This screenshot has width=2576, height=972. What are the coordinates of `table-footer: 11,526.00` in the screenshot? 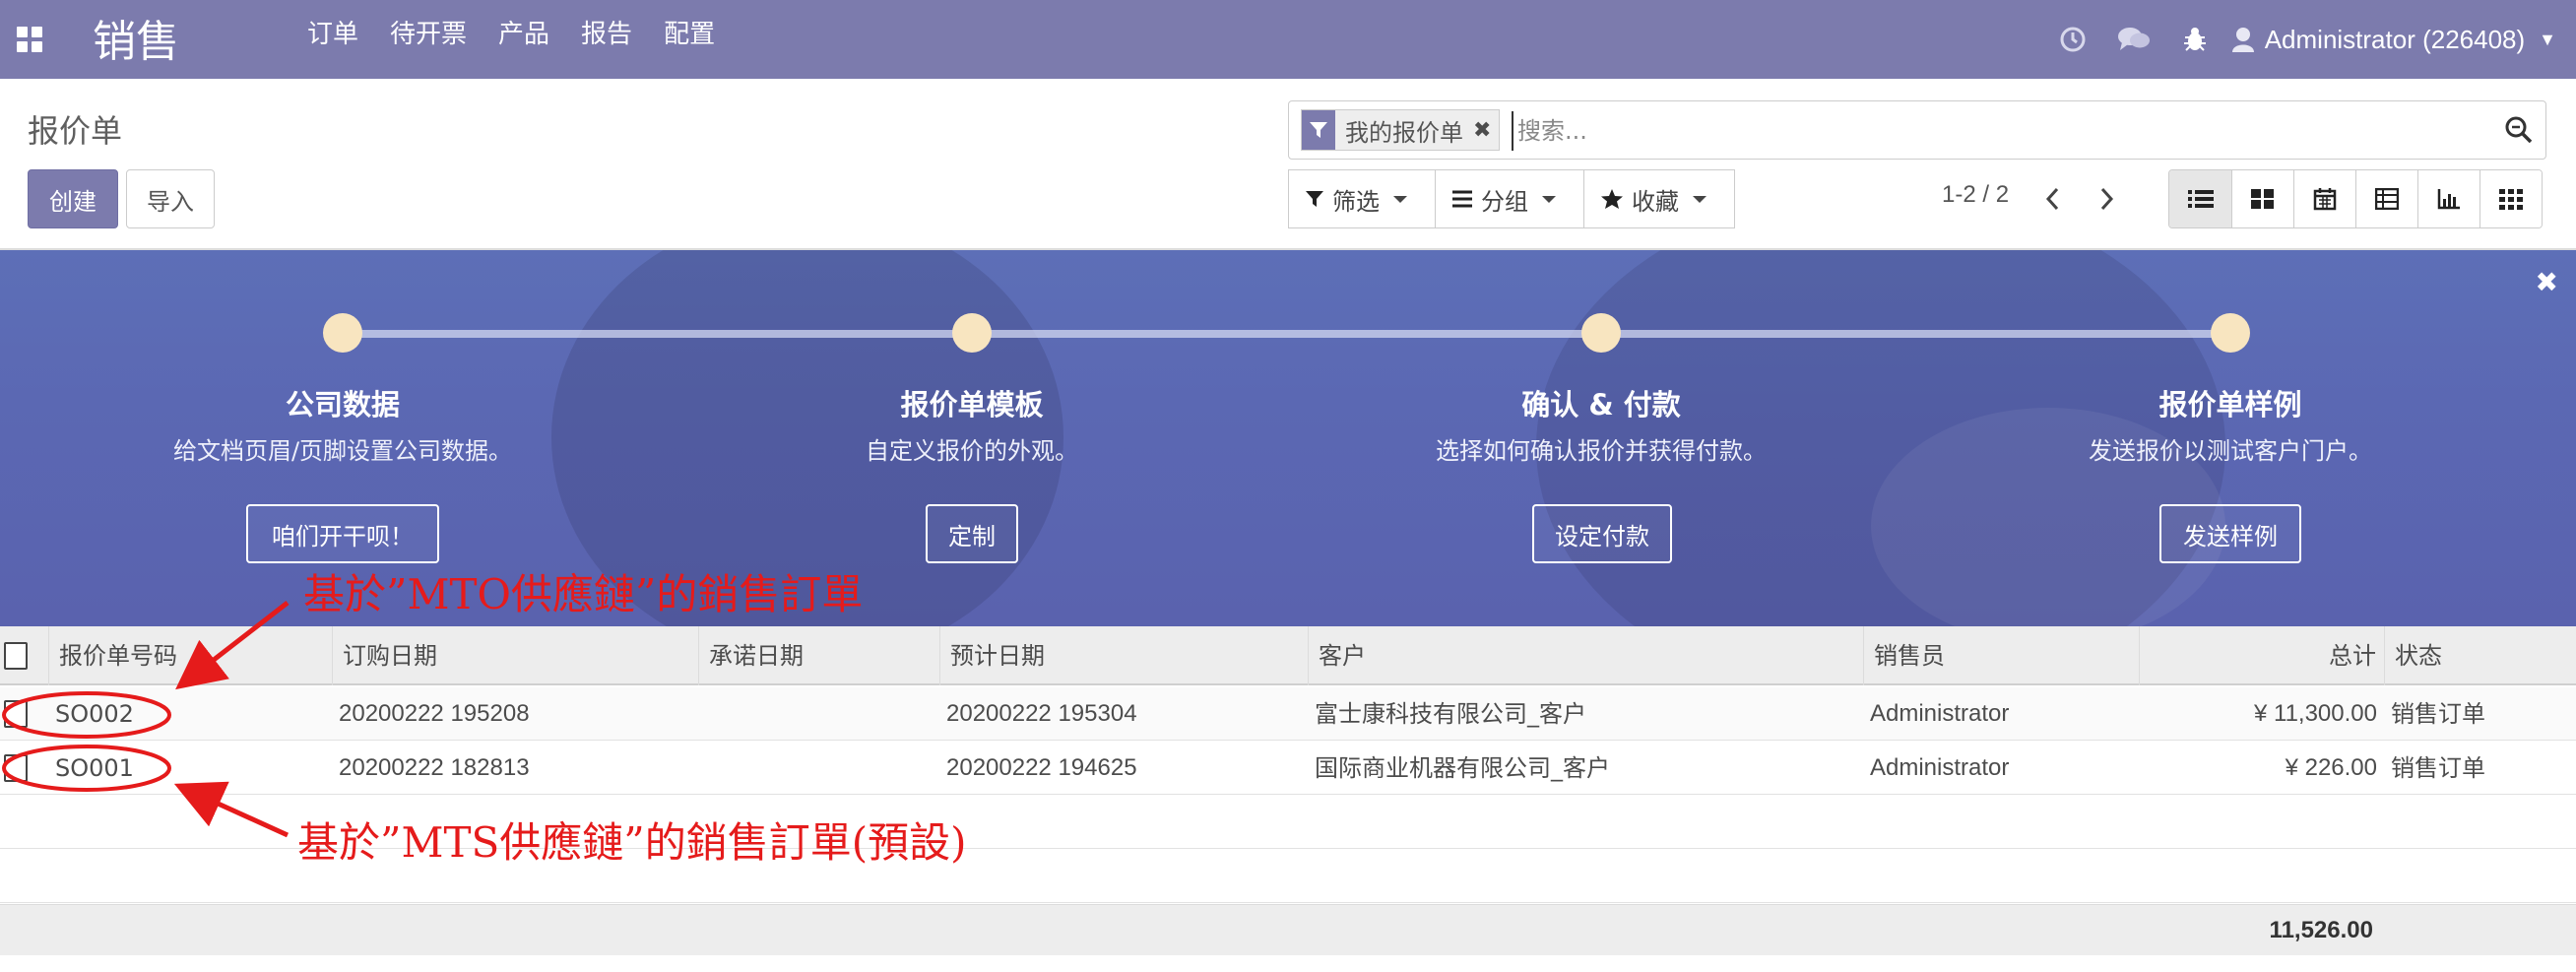 It's located at (1288, 929).